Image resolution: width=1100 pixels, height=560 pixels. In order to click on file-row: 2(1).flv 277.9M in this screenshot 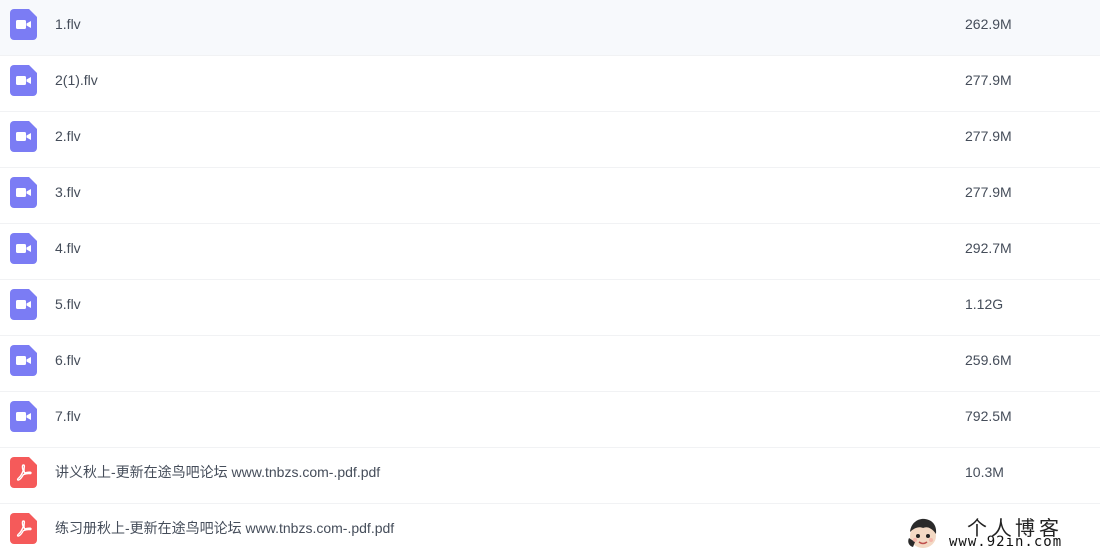, I will do `click(550, 84)`.